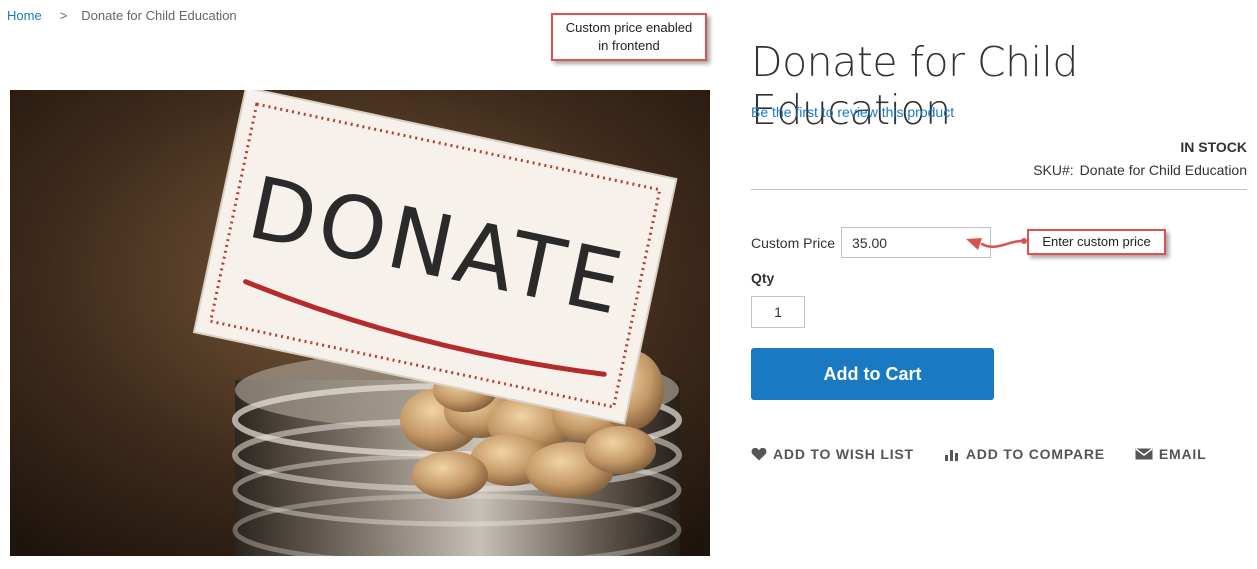 Image resolution: width=1257 pixels, height=569 pixels. I want to click on review-link: Be the first to review this product, so click(852, 112).